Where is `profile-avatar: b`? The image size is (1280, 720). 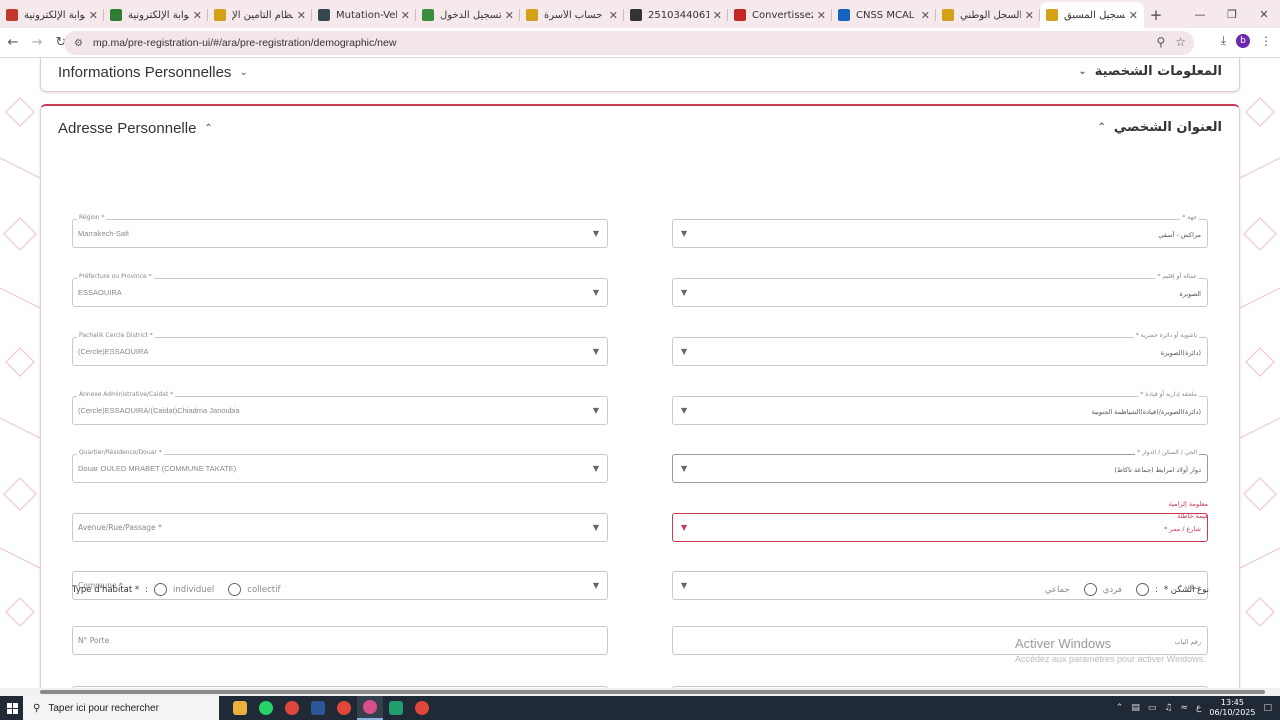 profile-avatar: b is located at coordinates (1243, 40).